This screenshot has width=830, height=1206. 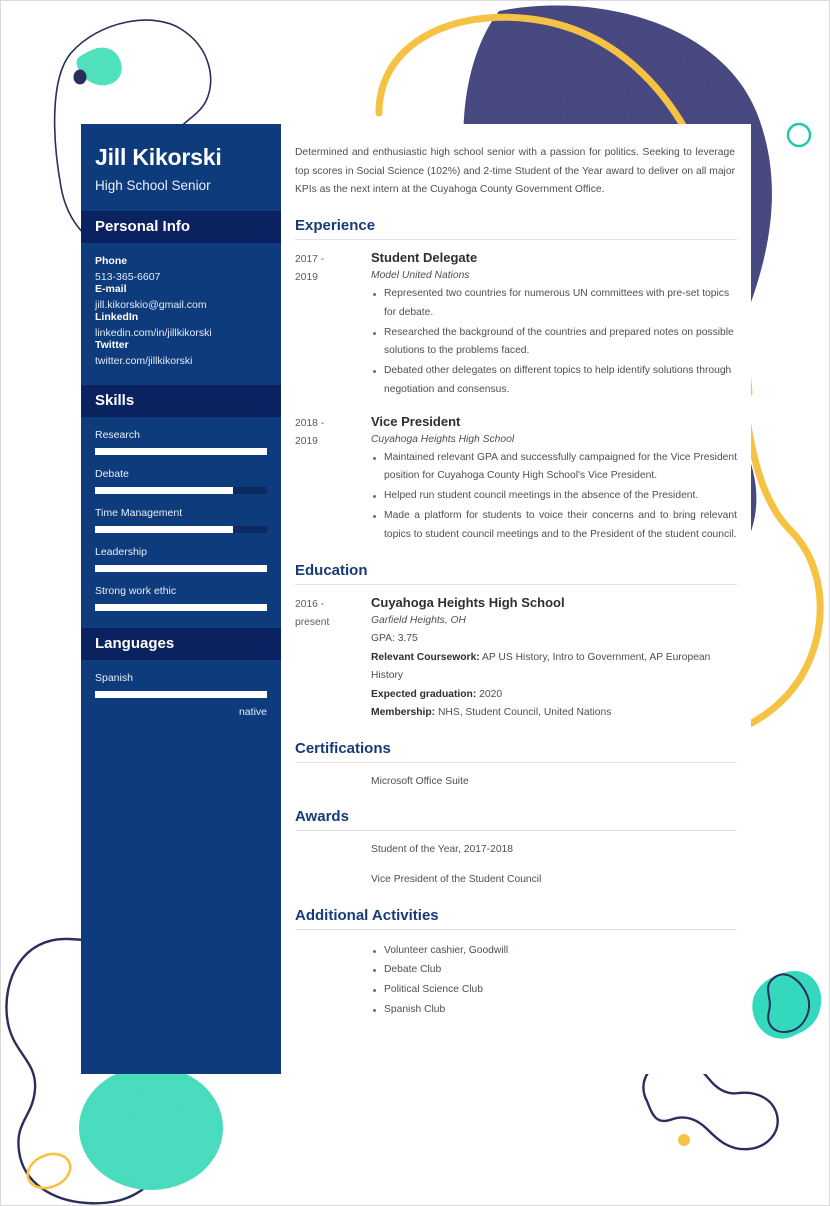 What do you see at coordinates (554, 970) in the screenshot?
I see `activity-item: Debate Club` at bounding box center [554, 970].